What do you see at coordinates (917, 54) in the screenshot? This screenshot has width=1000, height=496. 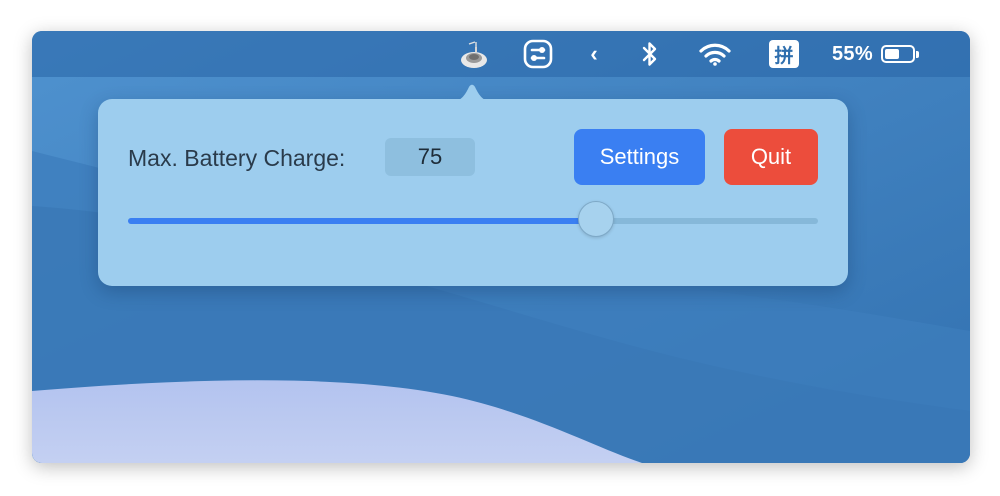 I see `battery-tip` at bounding box center [917, 54].